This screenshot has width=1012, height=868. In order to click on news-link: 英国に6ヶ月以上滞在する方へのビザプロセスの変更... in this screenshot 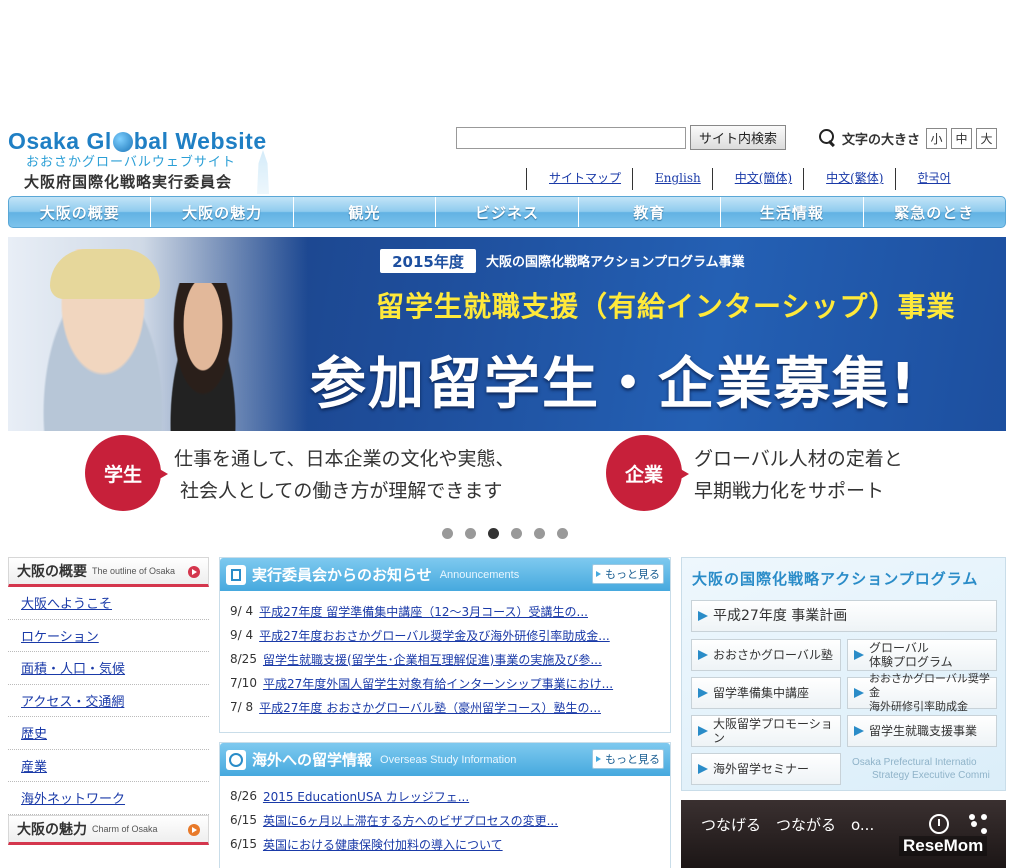, I will do `click(410, 820)`.